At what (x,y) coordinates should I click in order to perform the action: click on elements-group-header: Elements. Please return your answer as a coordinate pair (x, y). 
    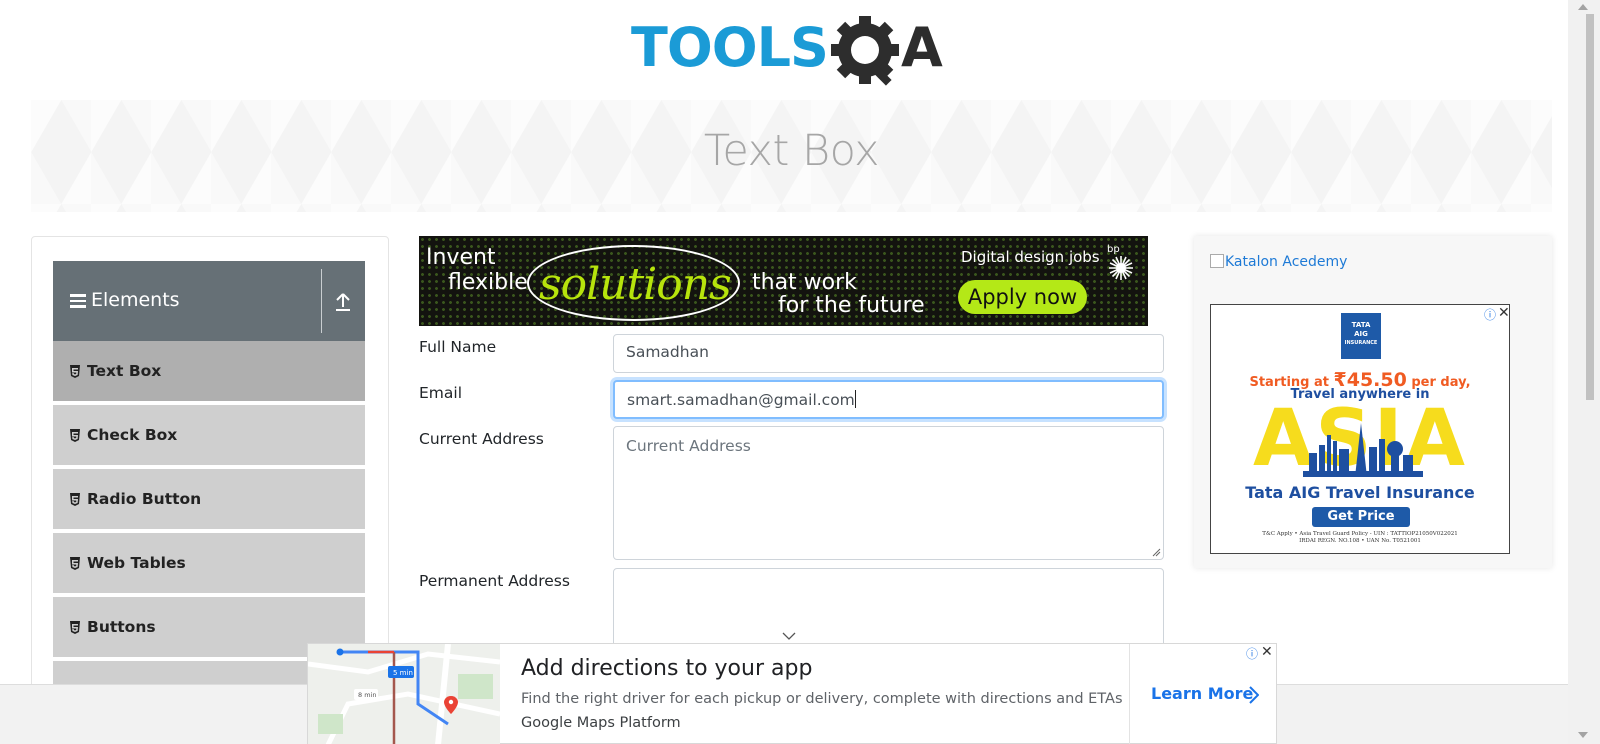
    Looking at the image, I should click on (209, 301).